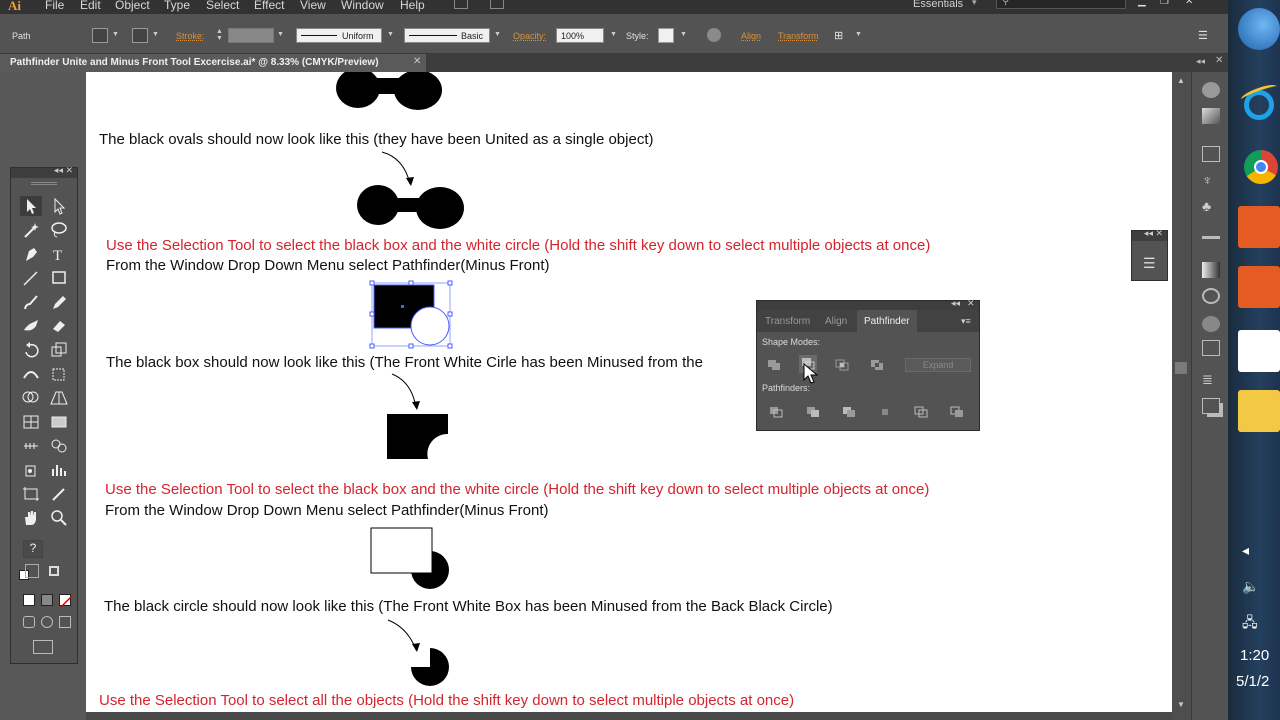  Describe the element at coordinates (877, 365) in the screenshot. I see `exclude-button` at that location.